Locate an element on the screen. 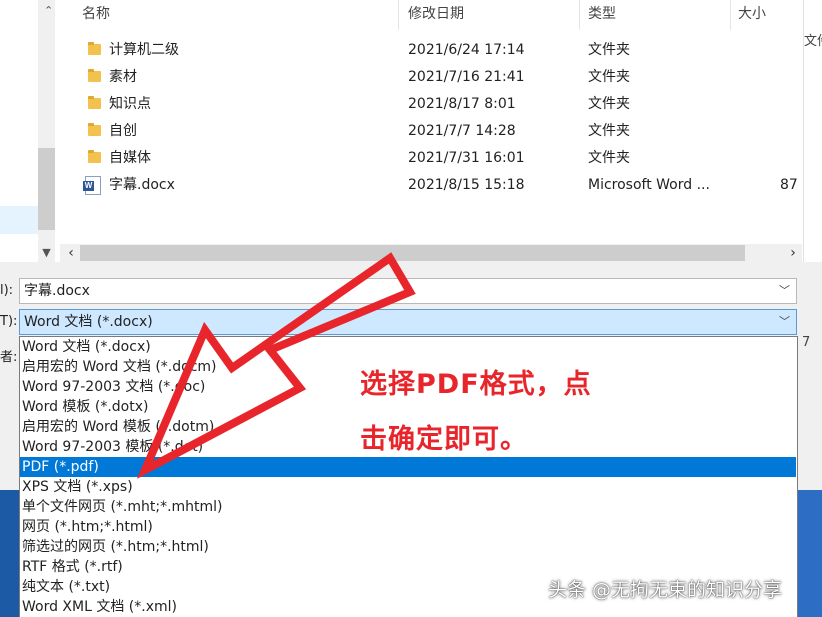 The width and height of the screenshot is (822, 617). watermark: 头条 @无拘无束的知识分享 is located at coordinates (665, 590).